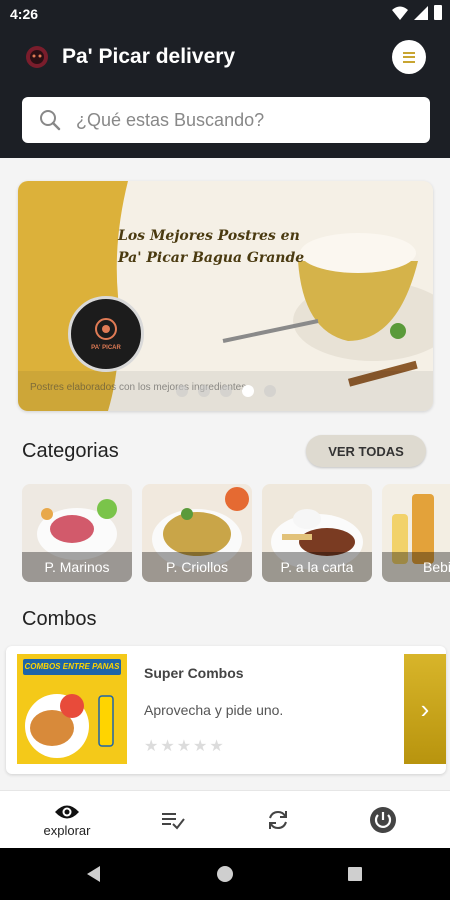 This screenshot has width=450, height=900. Describe the element at coordinates (59, 619) in the screenshot. I see `combos-title: Combos` at that location.